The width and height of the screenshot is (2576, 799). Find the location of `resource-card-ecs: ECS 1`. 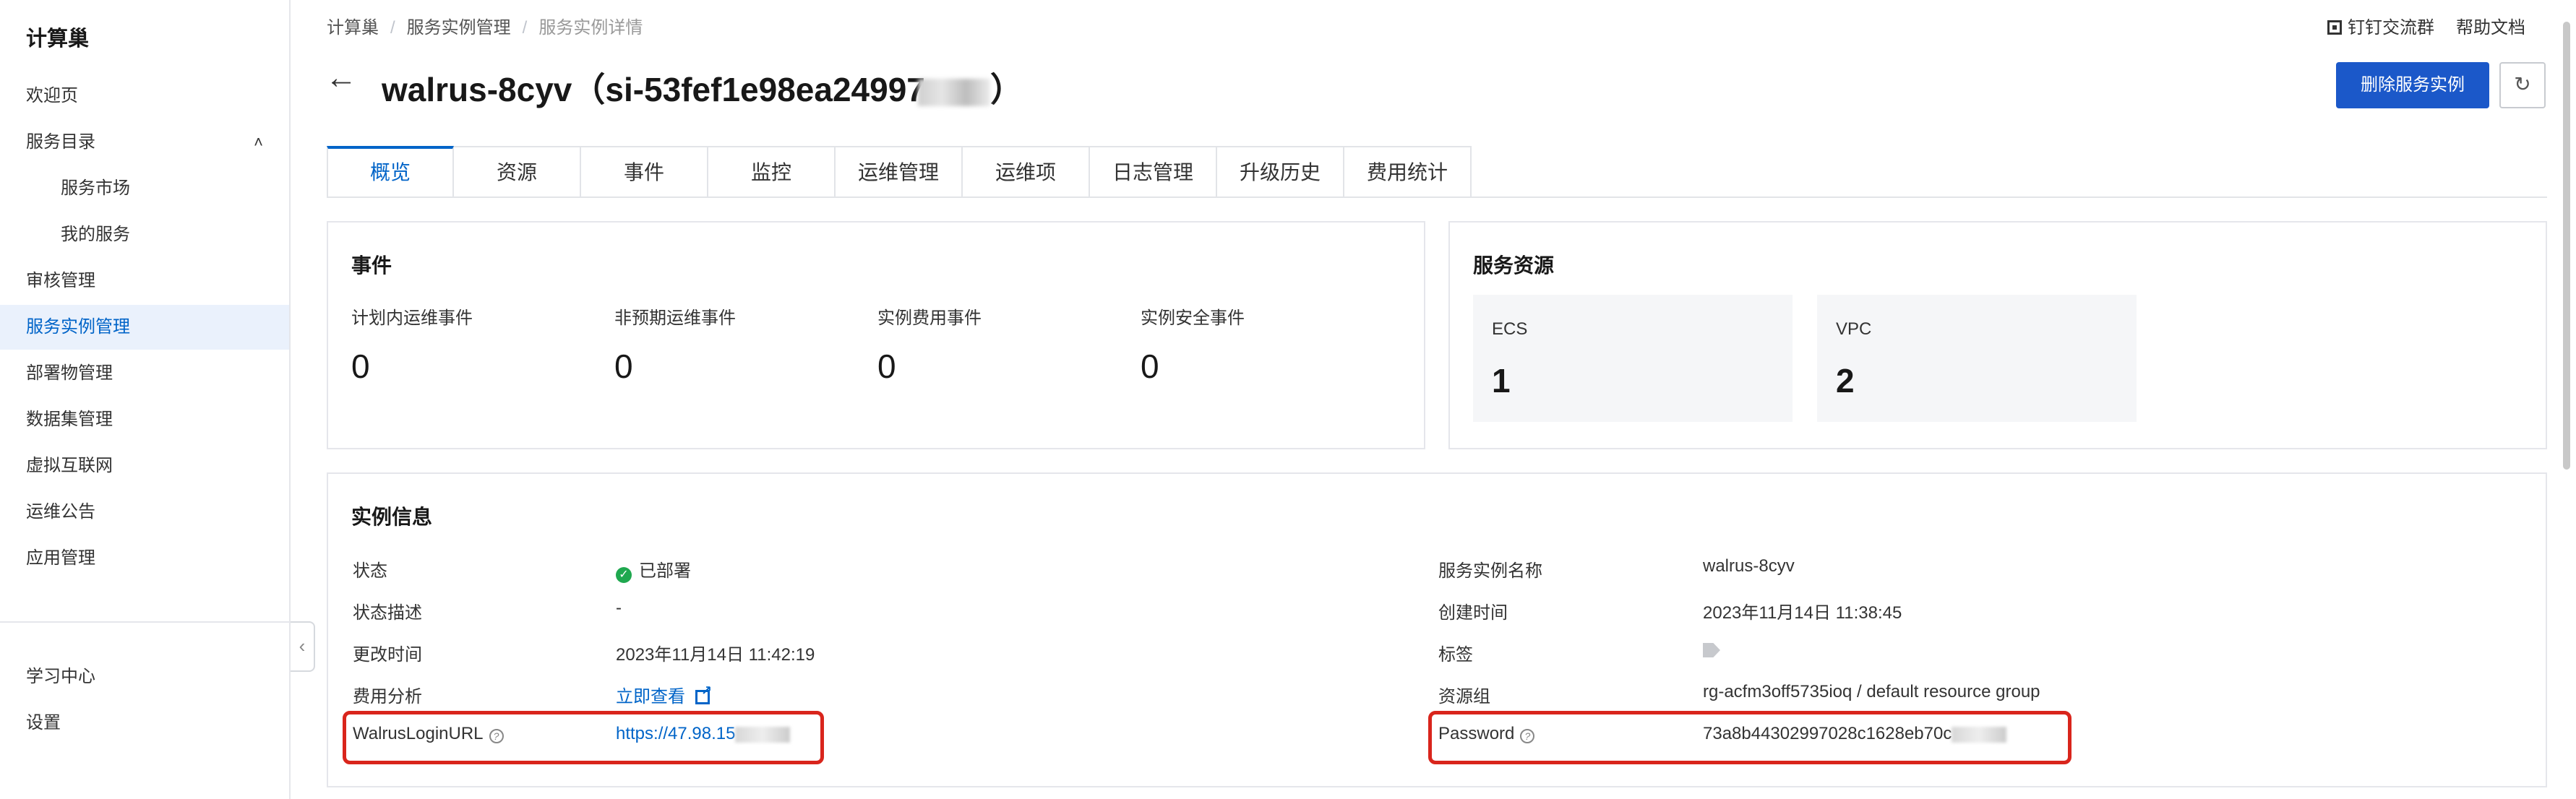

resource-card-ecs: ECS 1 is located at coordinates (1633, 358).